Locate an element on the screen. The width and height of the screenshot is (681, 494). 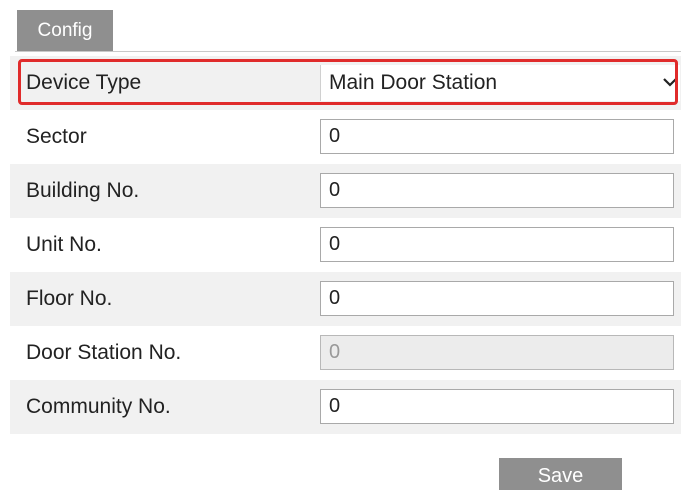
sector-input: 0 is located at coordinates (497, 136).